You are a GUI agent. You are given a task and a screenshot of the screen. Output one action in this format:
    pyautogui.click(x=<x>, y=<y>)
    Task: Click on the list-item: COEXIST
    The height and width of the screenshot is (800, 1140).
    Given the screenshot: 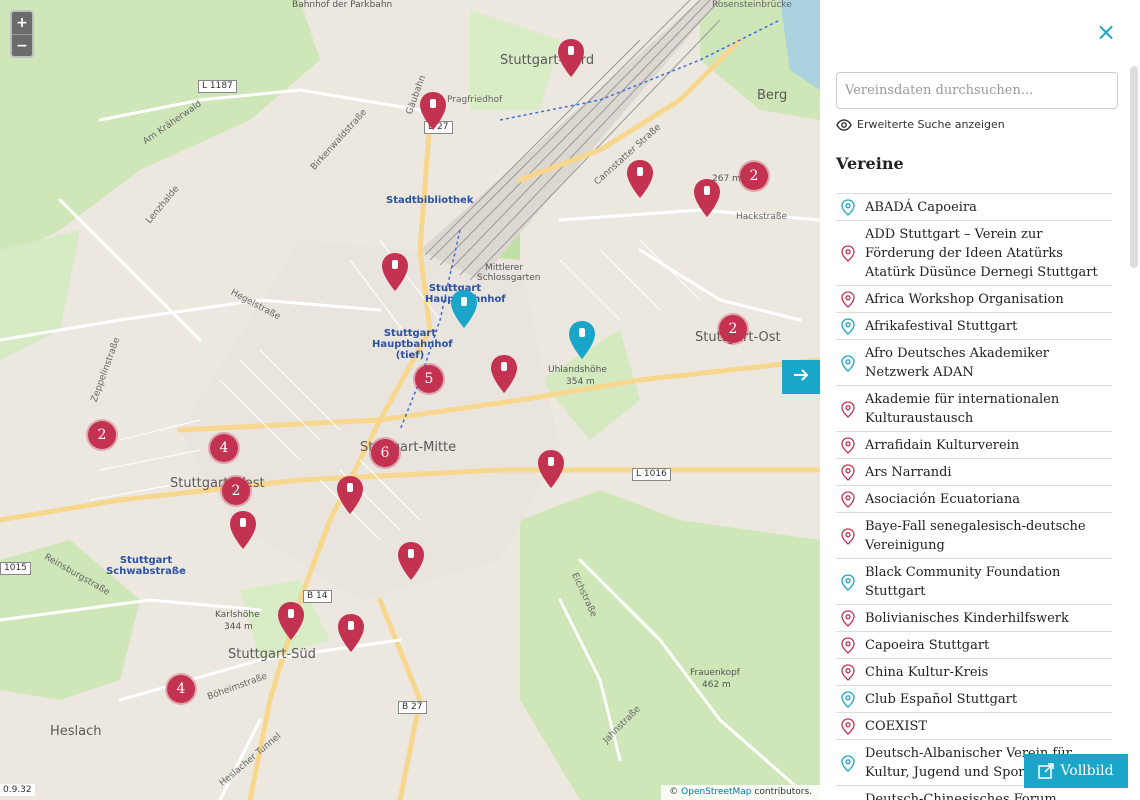 What is the action you would take?
    pyautogui.click(x=974, y=726)
    